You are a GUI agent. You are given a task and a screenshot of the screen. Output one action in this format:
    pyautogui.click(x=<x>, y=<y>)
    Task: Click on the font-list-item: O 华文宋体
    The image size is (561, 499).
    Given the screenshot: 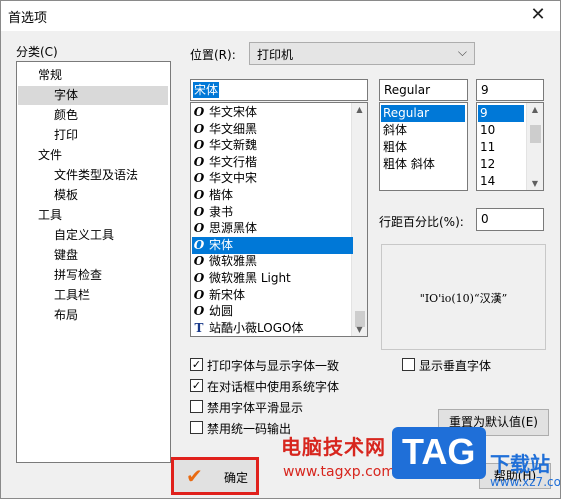 What is the action you would take?
    pyautogui.click(x=272, y=112)
    